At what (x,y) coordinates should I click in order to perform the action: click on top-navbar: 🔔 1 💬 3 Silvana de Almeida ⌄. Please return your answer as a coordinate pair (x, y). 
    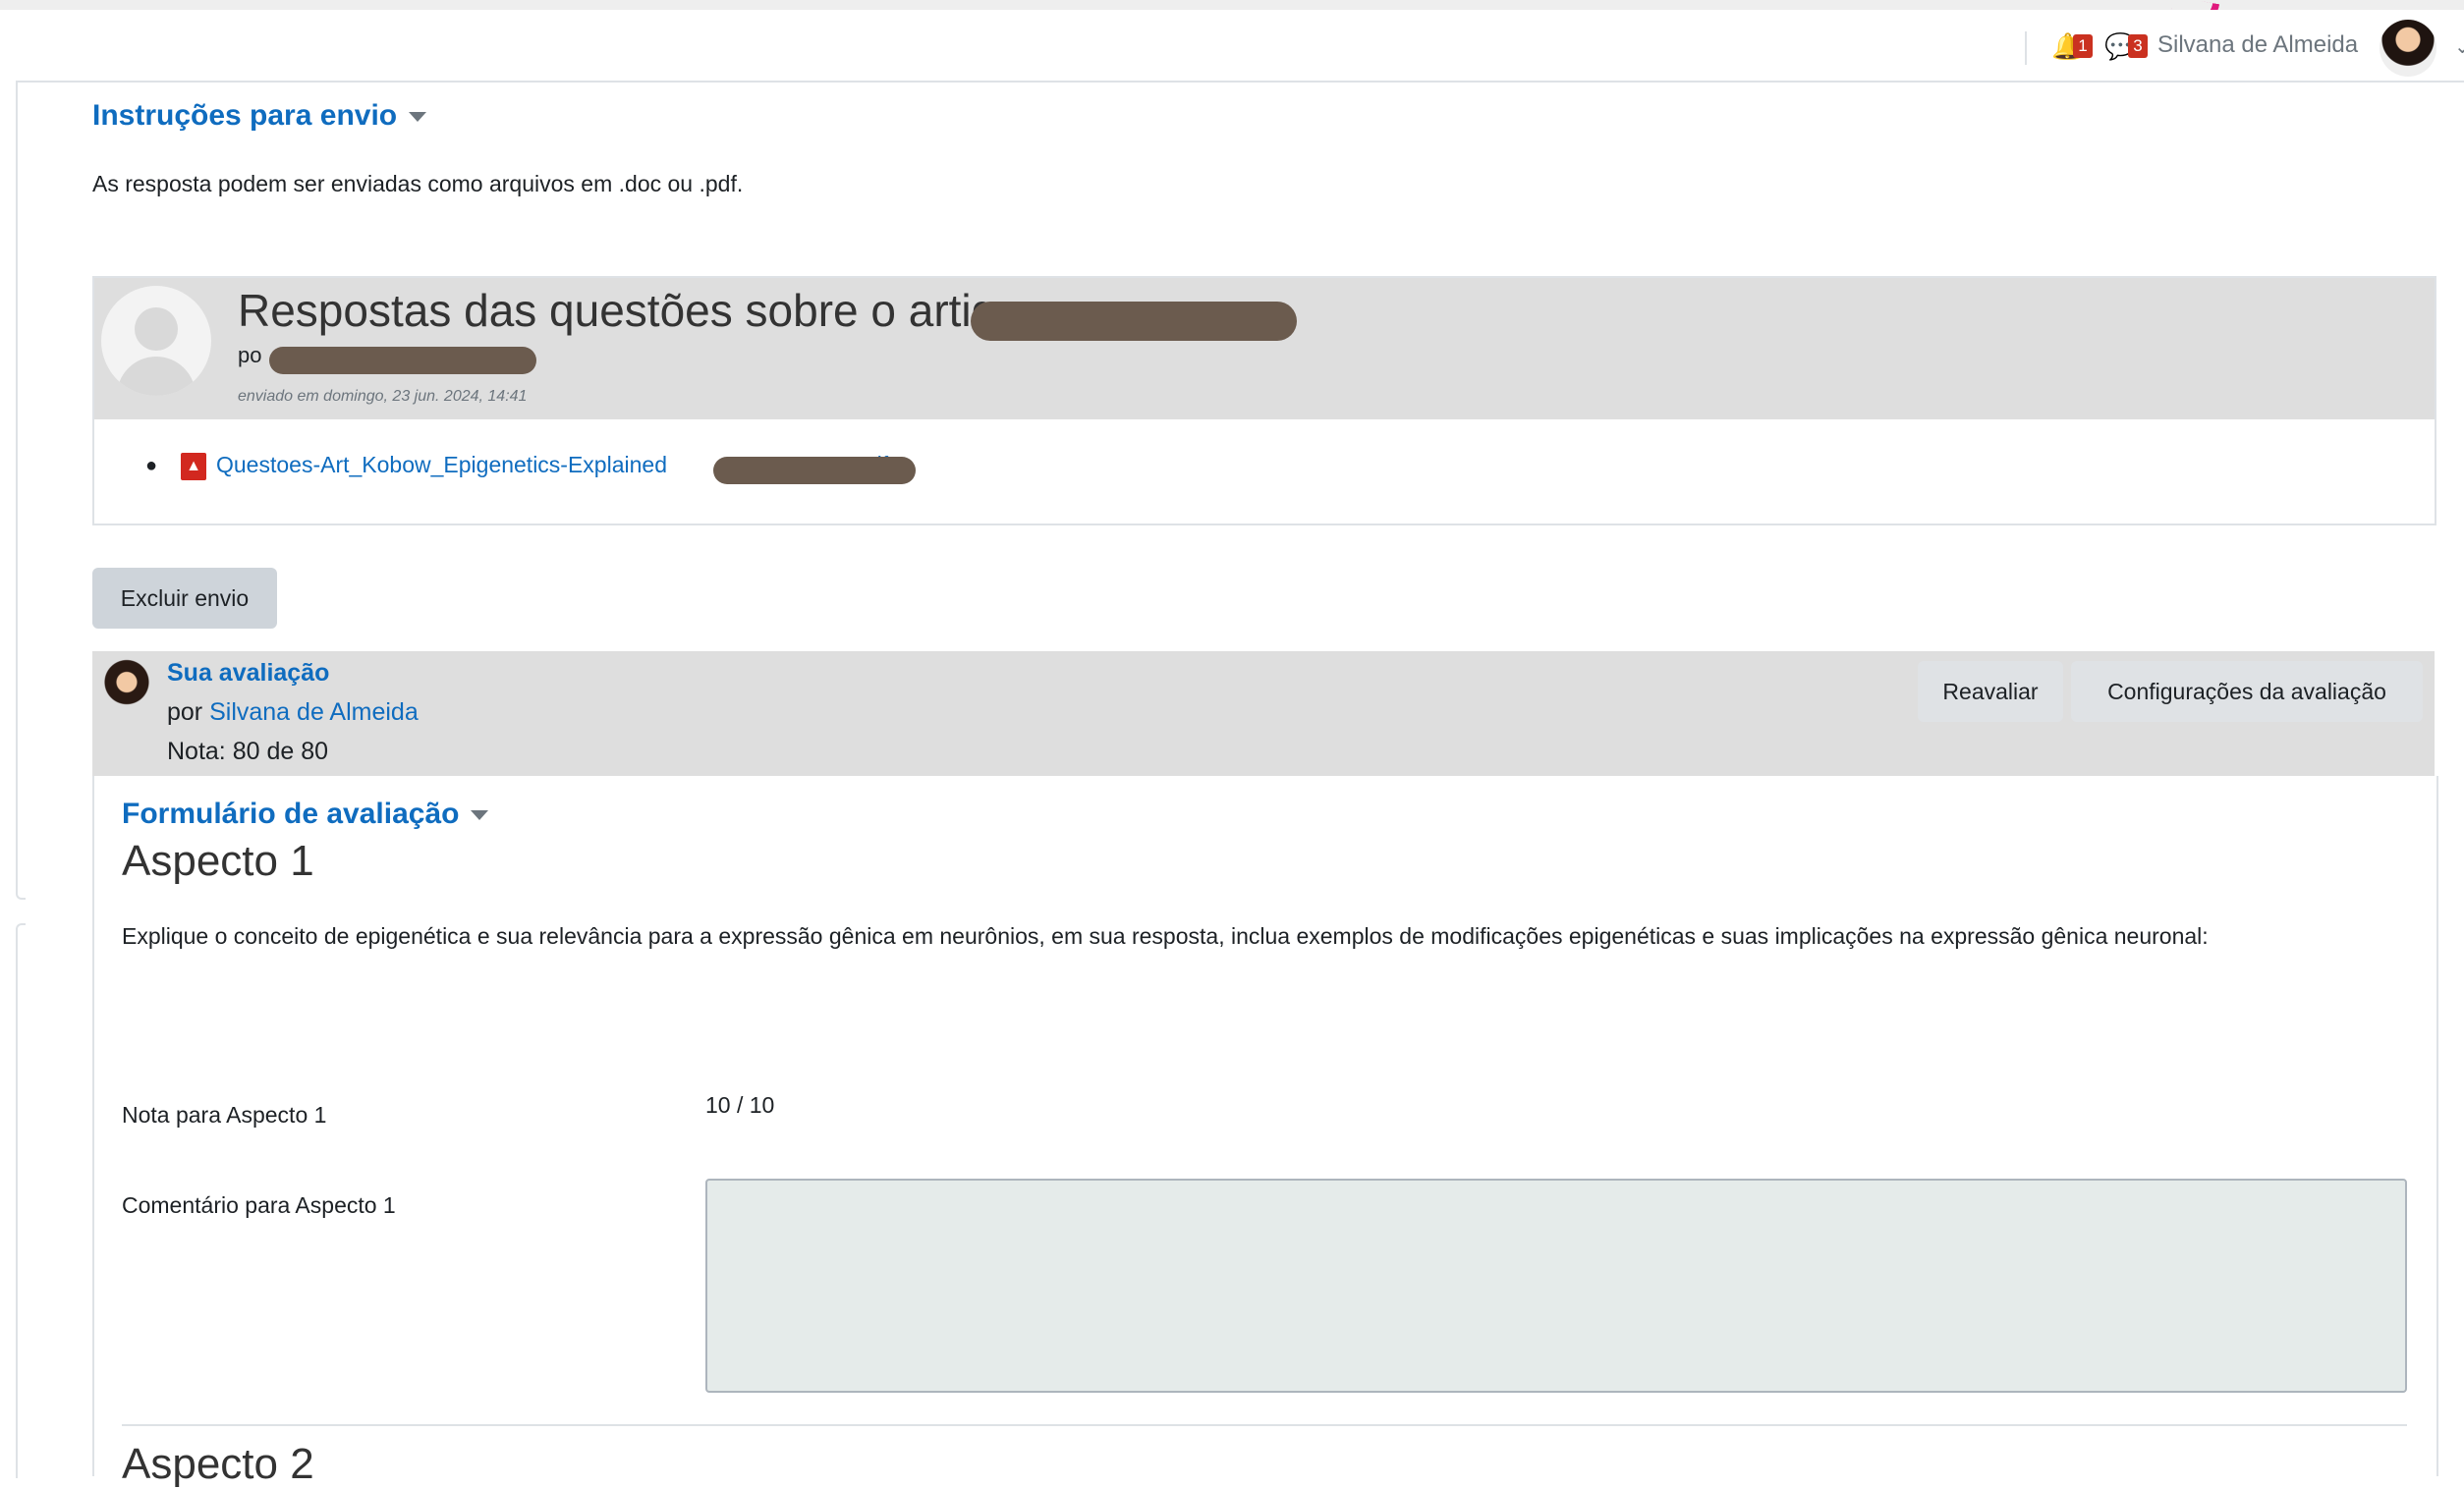
    Looking at the image, I should click on (1240, 47).